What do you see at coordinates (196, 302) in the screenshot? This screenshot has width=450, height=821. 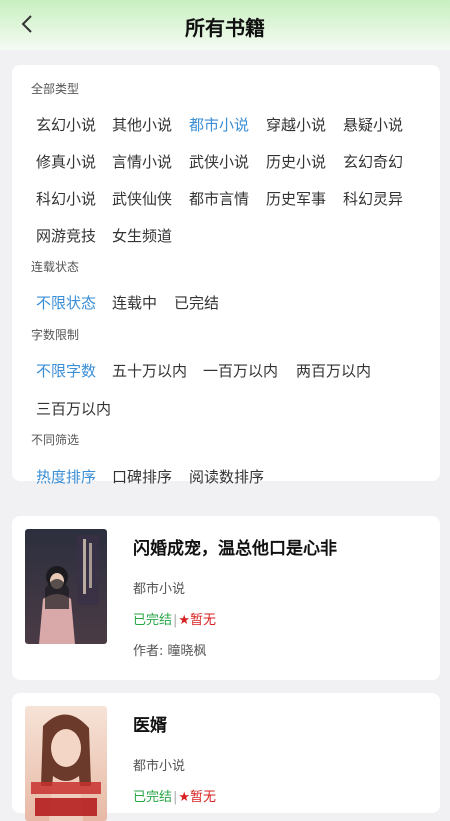 I see `filter-status-option: 已完结` at bounding box center [196, 302].